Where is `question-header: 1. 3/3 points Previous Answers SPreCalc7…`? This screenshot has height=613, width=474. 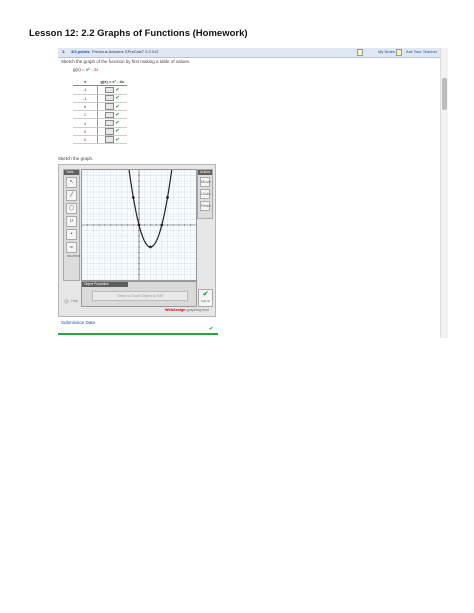 question-header: 1. 3/3 points Previous Answers SPreCalc7… is located at coordinates (249, 53).